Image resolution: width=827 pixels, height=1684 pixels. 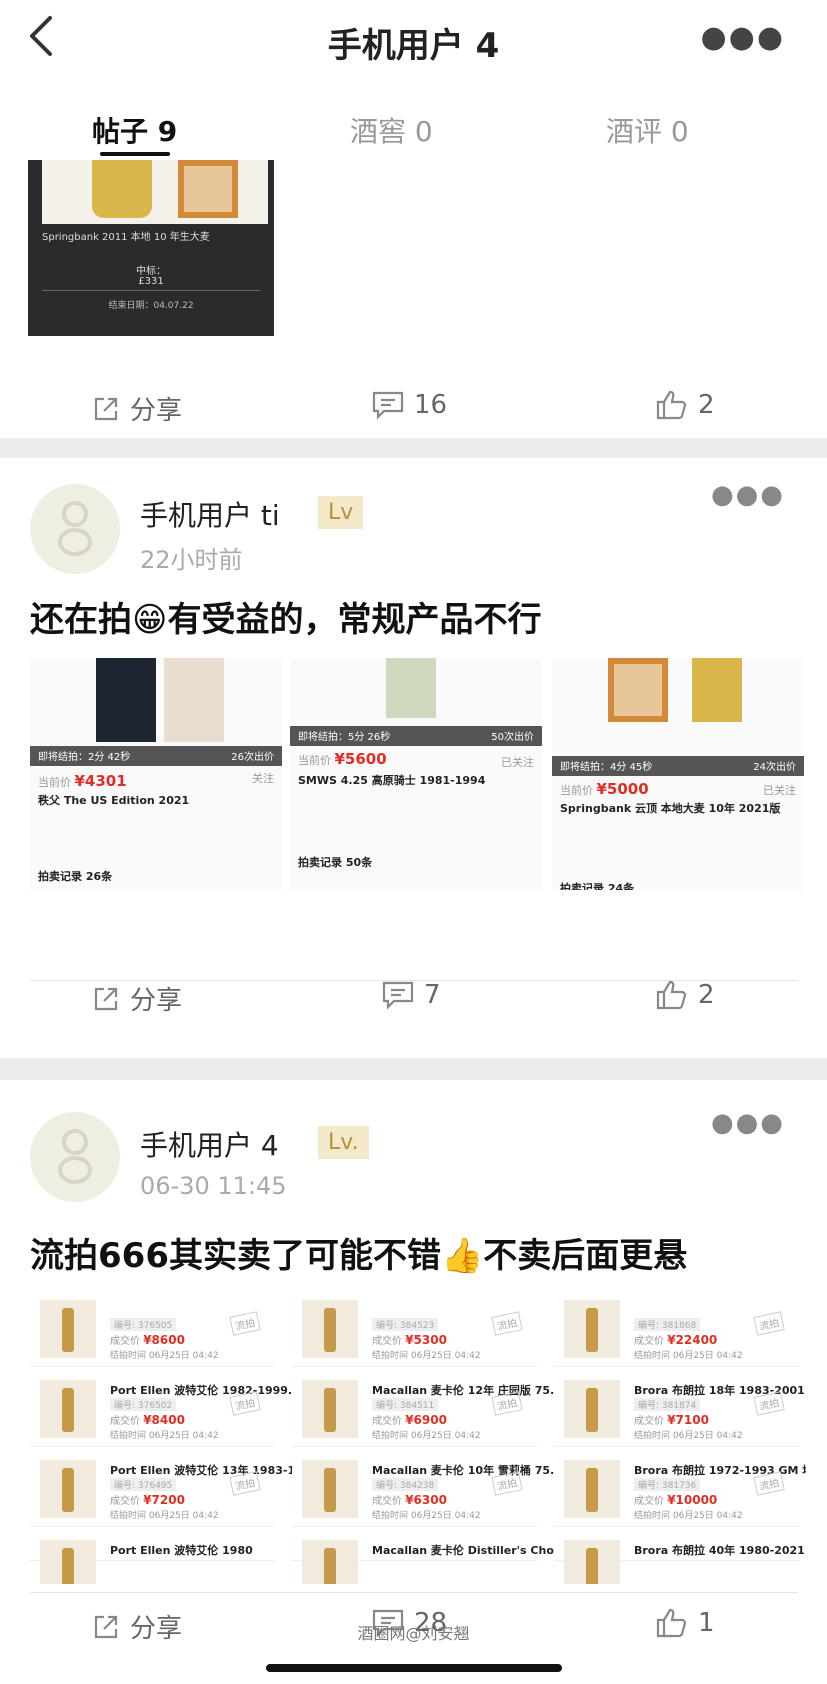 What do you see at coordinates (134, 130) in the screenshot?
I see `tab-posts: 帖子 9` at bounding box center [134, 130].